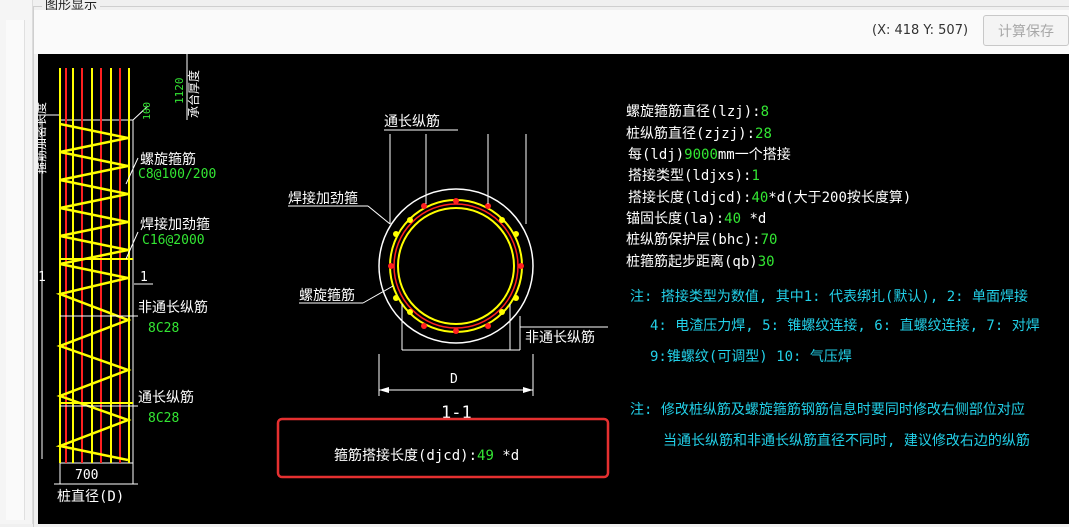 The height and width of the screenshot is (527, 1069). What do you see at coordinates (379, 215) in the screenshot?
I see `section-weld-leader` at bounding box center [379, 215].